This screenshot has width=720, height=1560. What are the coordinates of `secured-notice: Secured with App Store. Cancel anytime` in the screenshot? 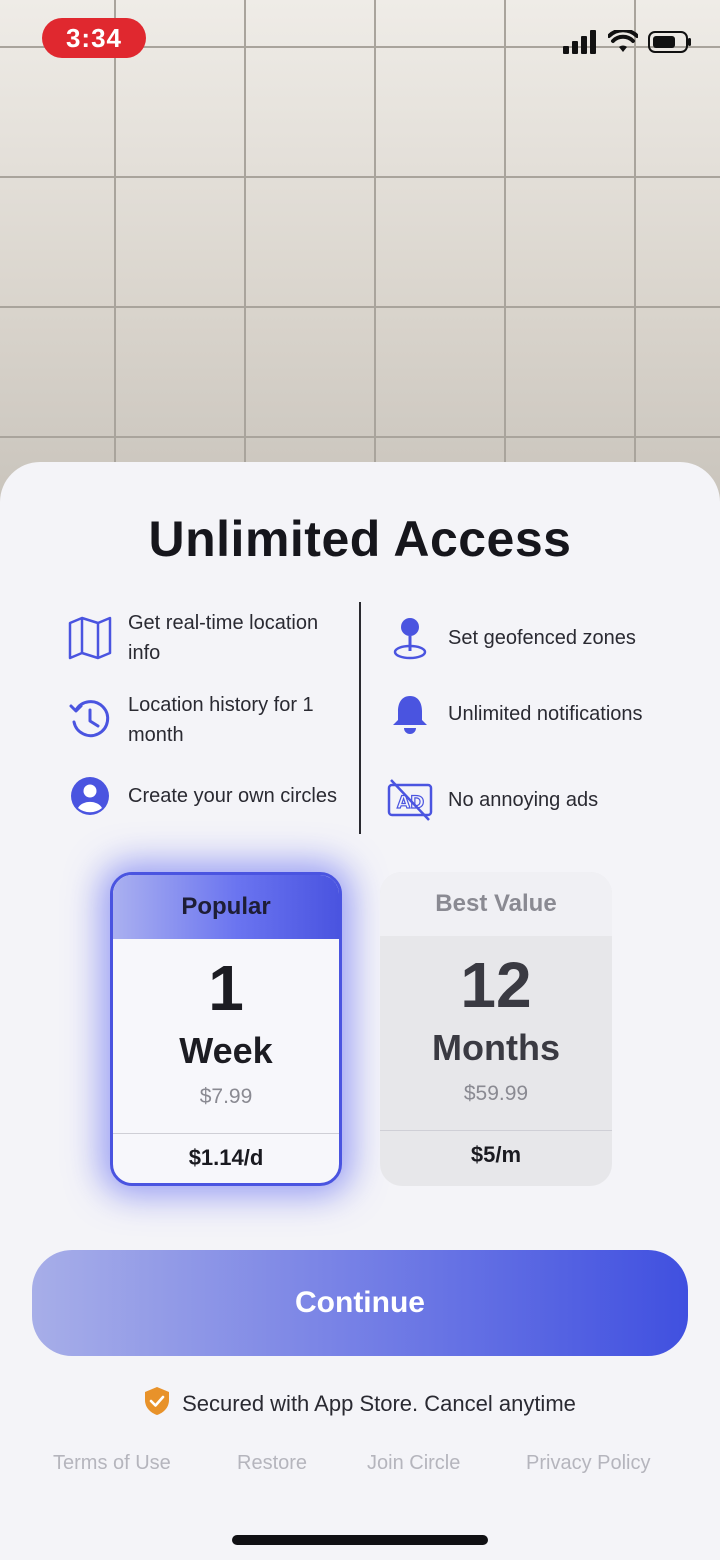 It's located at (360, 1404).